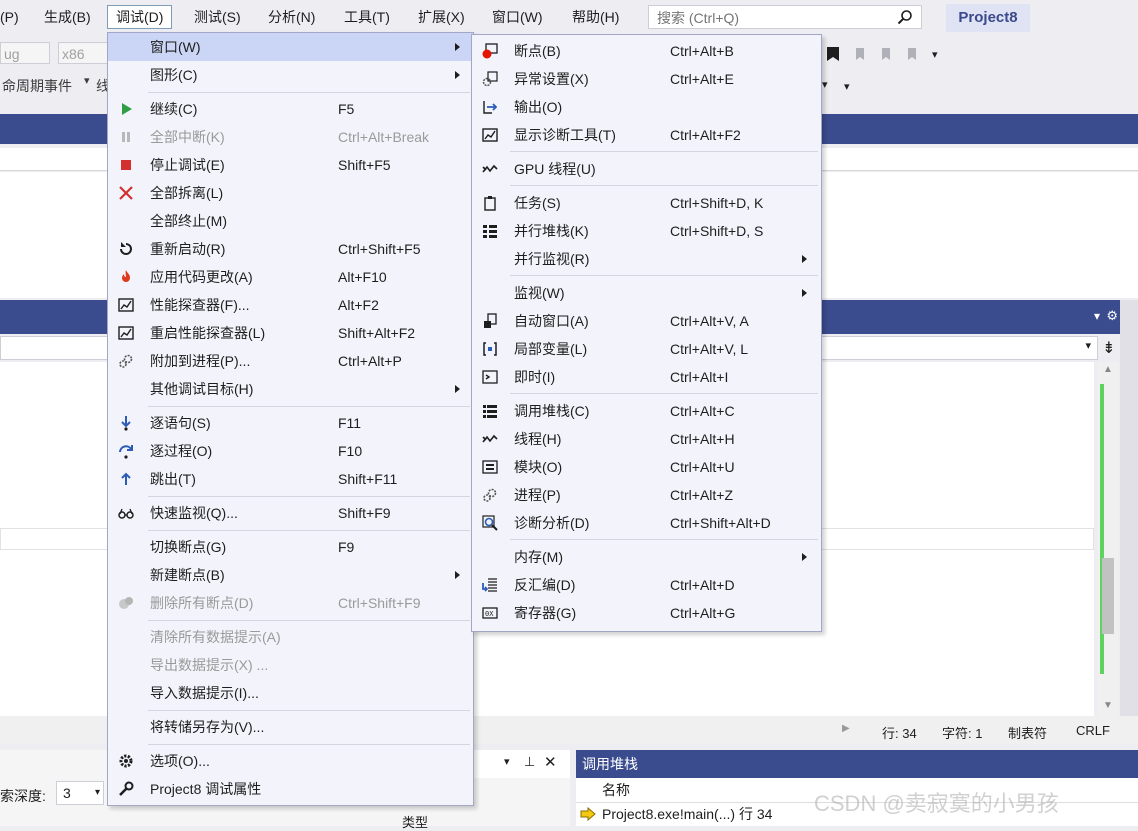  What do you see at coordinates (379, 249) in the screenshot?
I see `menu-item-shortcut: Ctrl+Shift+F5` at bounding box center [379, 249].